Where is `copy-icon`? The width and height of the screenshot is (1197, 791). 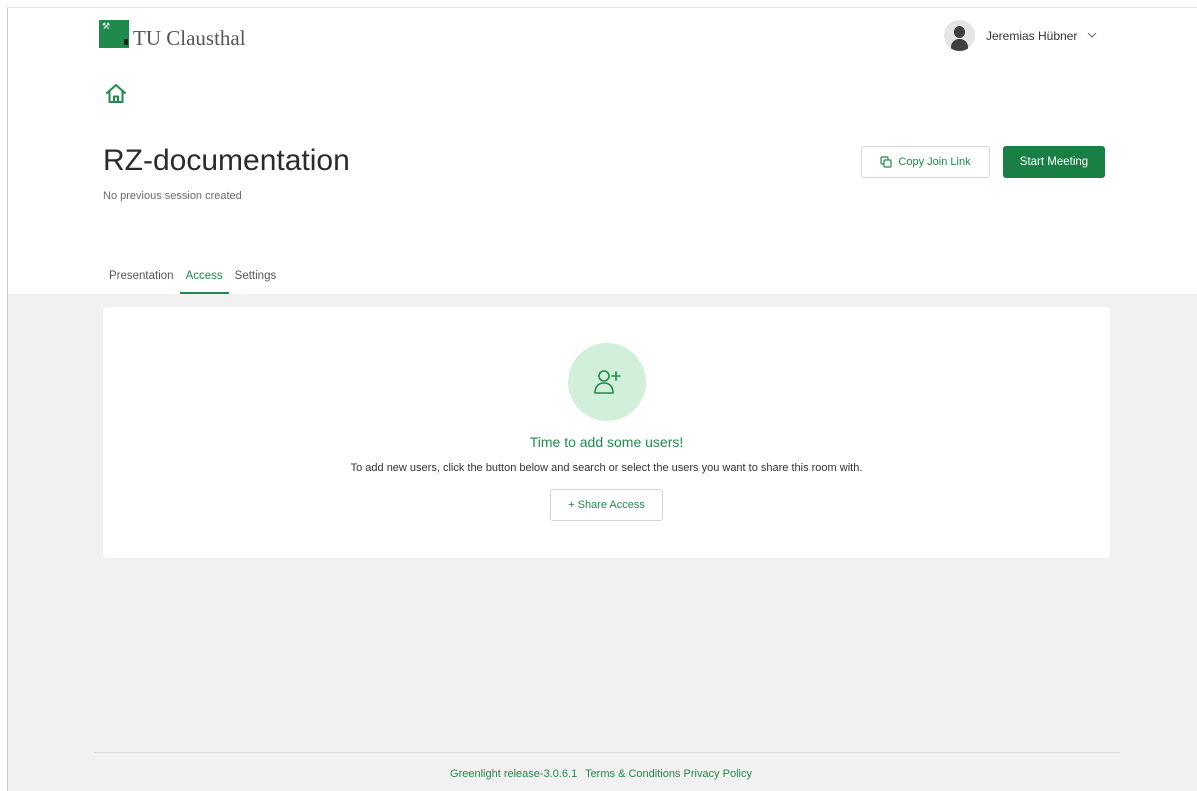
copy-icon is located at coordinates (886, 162).